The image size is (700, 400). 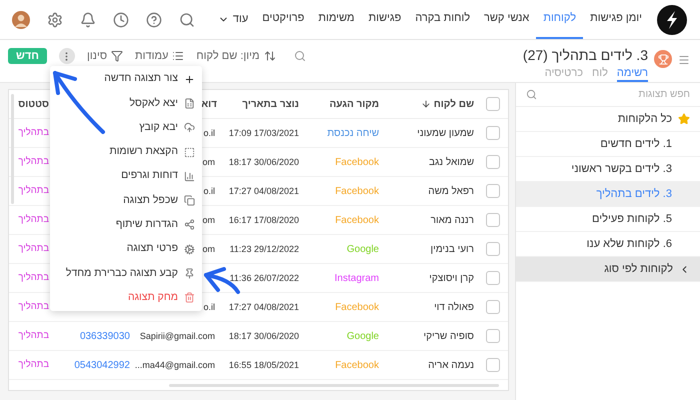 What do you see at coordinates (102, 365) in the screenshot?
I see `phone-link: 0543042992` at bounding box center [102, 365].